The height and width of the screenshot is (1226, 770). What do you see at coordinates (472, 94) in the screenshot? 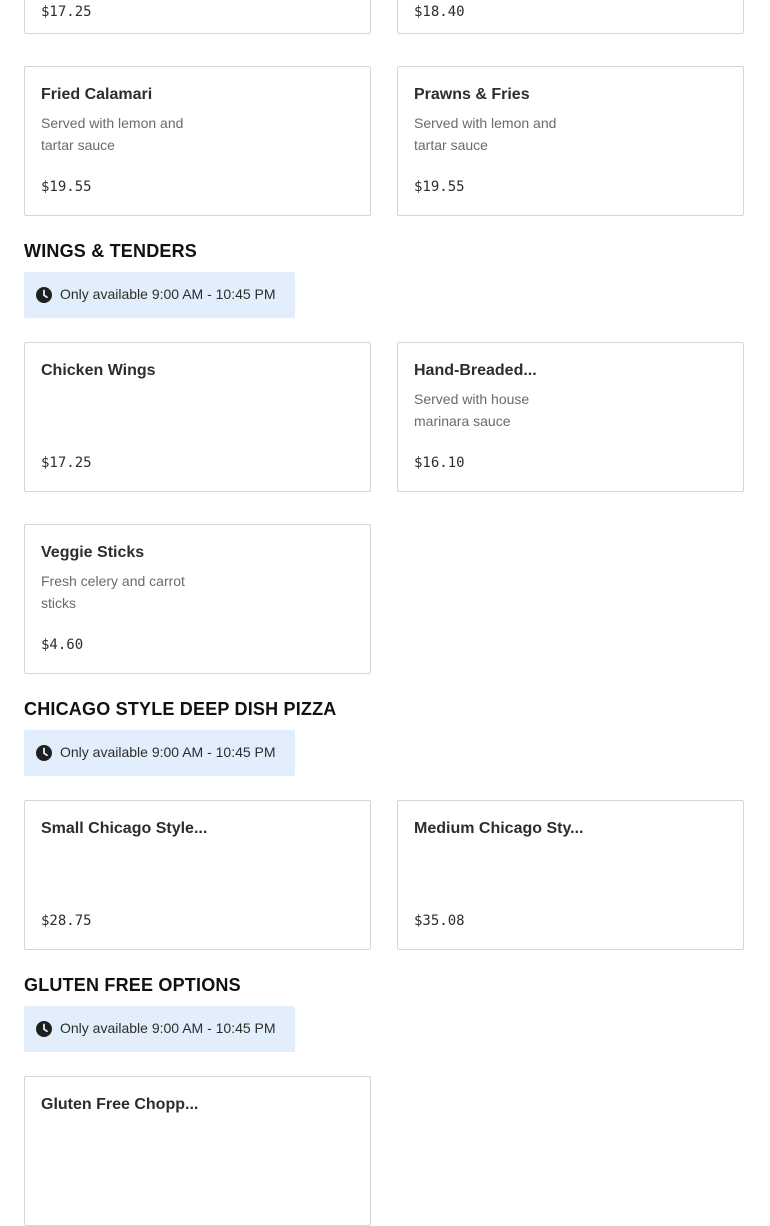
I see `menu-item-name: Prawns & Fries` at bounding box center [472, 94].